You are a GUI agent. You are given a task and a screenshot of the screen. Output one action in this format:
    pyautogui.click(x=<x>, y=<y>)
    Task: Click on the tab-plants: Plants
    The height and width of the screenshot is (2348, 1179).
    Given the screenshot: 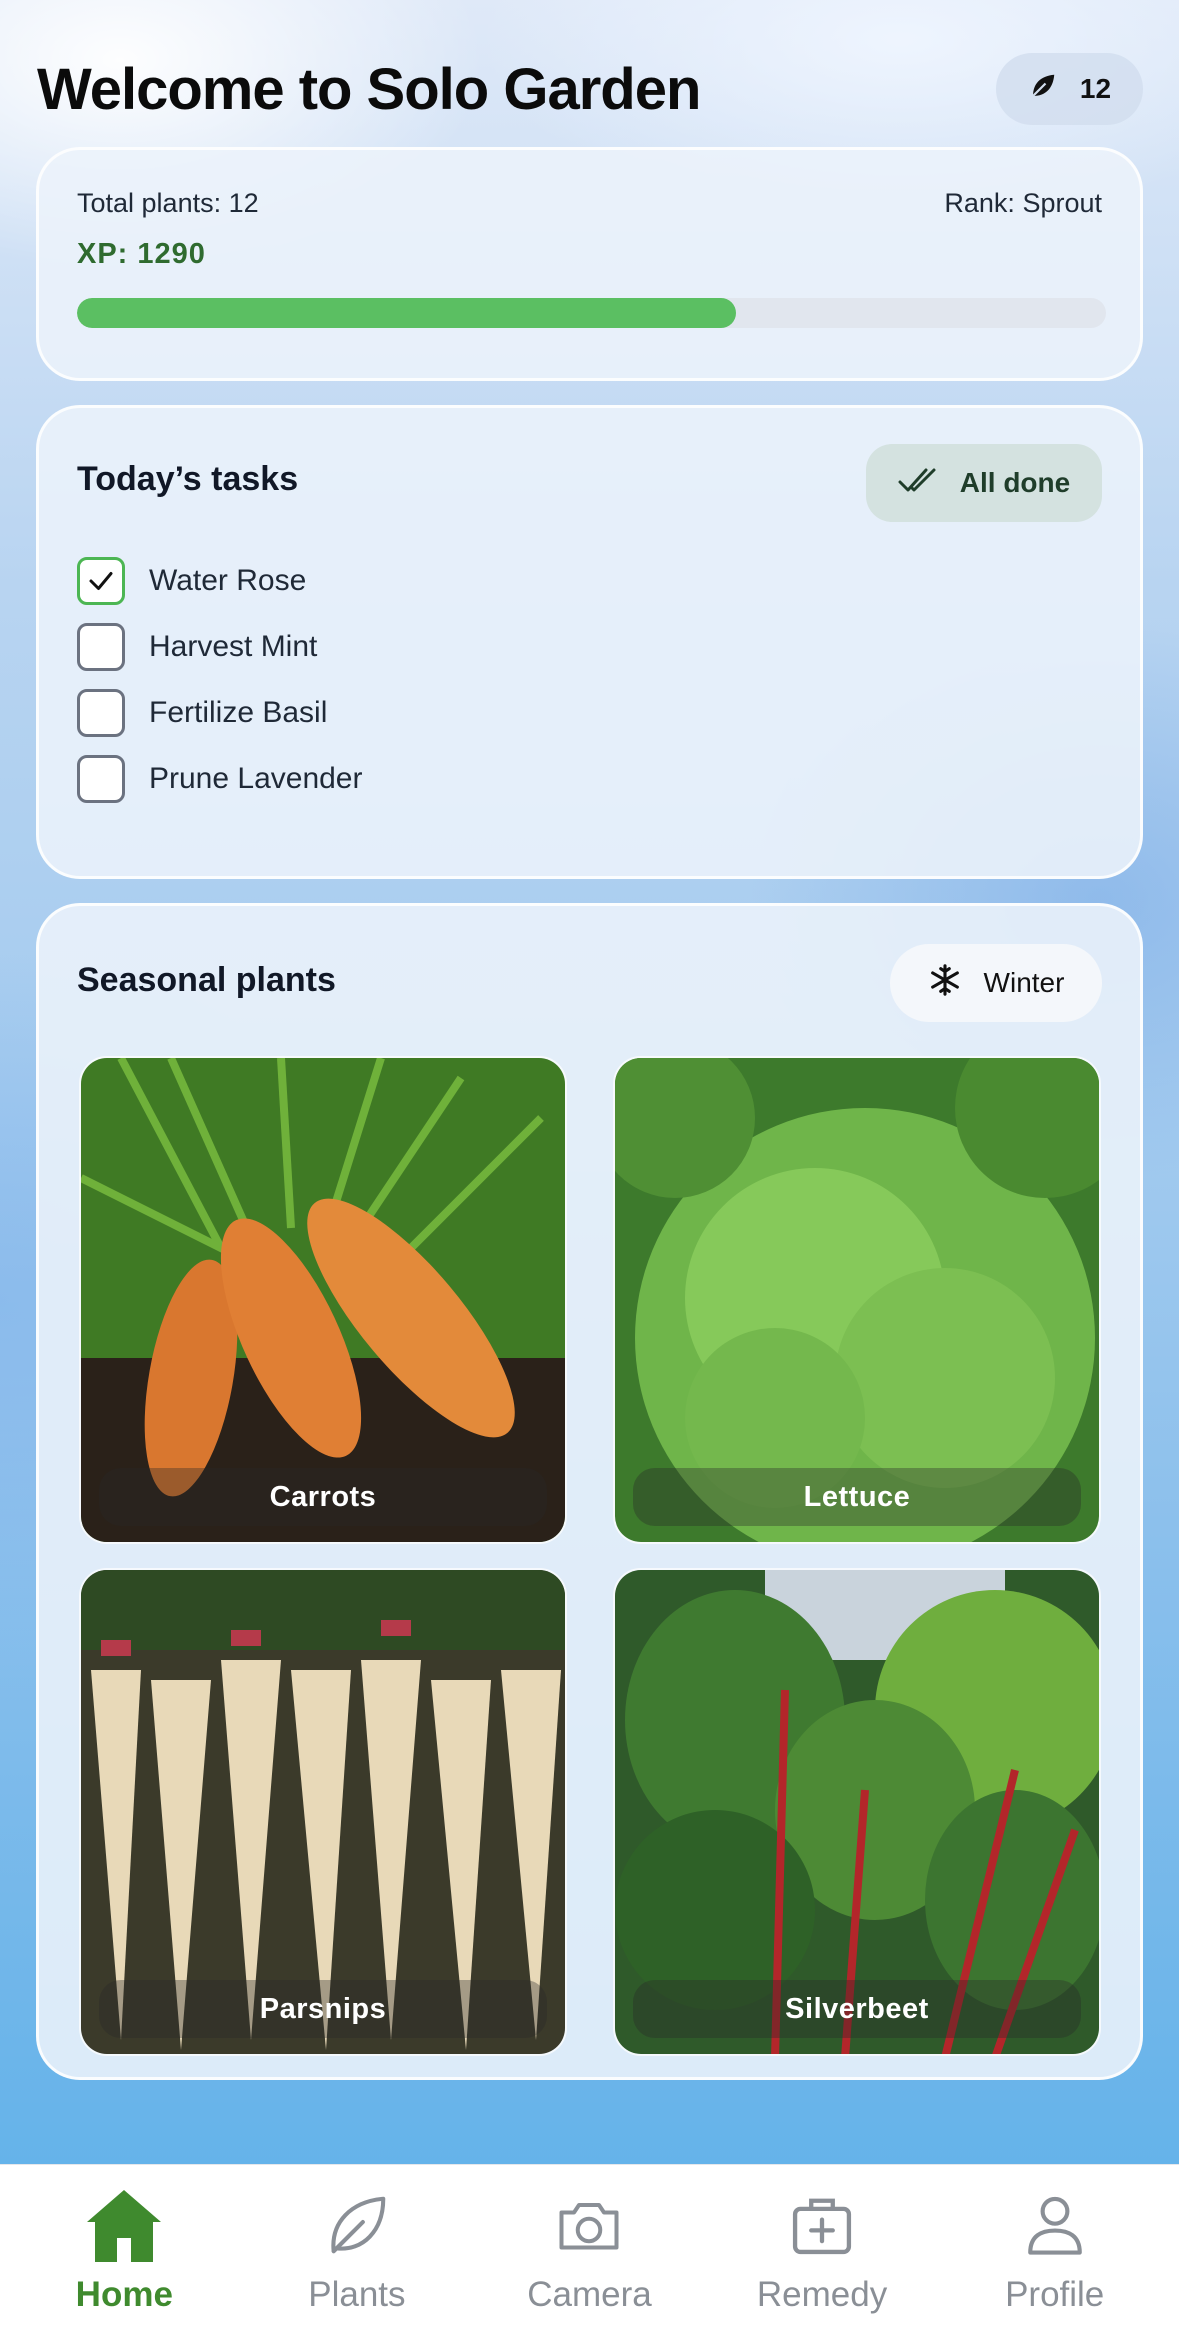 What is the action you would take?
    pyautogui.click(x=357, y=2256)
    